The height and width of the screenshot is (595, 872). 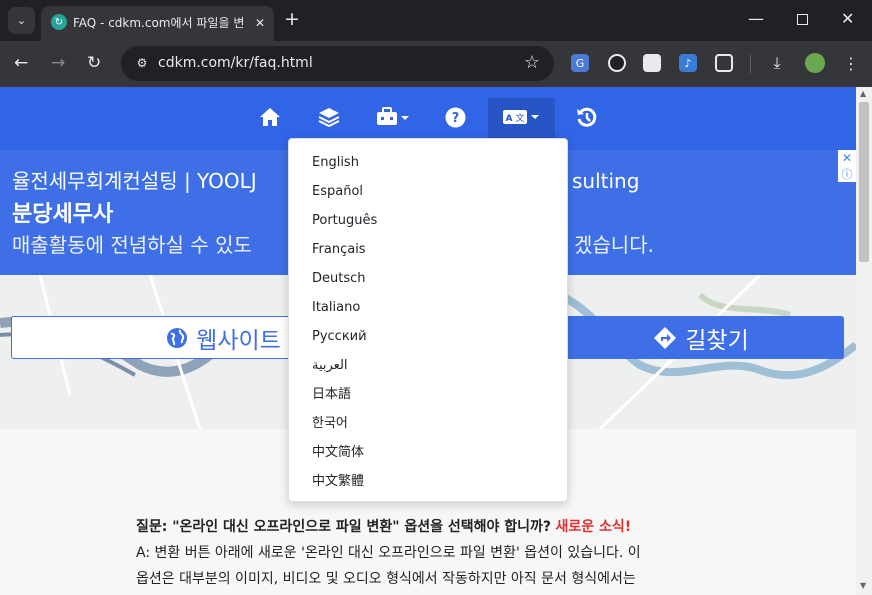 What do you see at coordinates (802, 19) in the screenshot?
I see `maximize-icon` at bounding box center [802, 19].